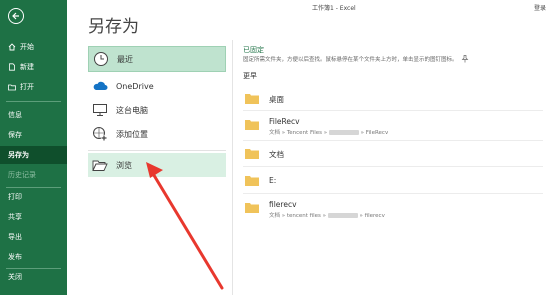 The height and width of the screenshot is (295, 550). I want to click on add-location-icon, so click(100, 134).